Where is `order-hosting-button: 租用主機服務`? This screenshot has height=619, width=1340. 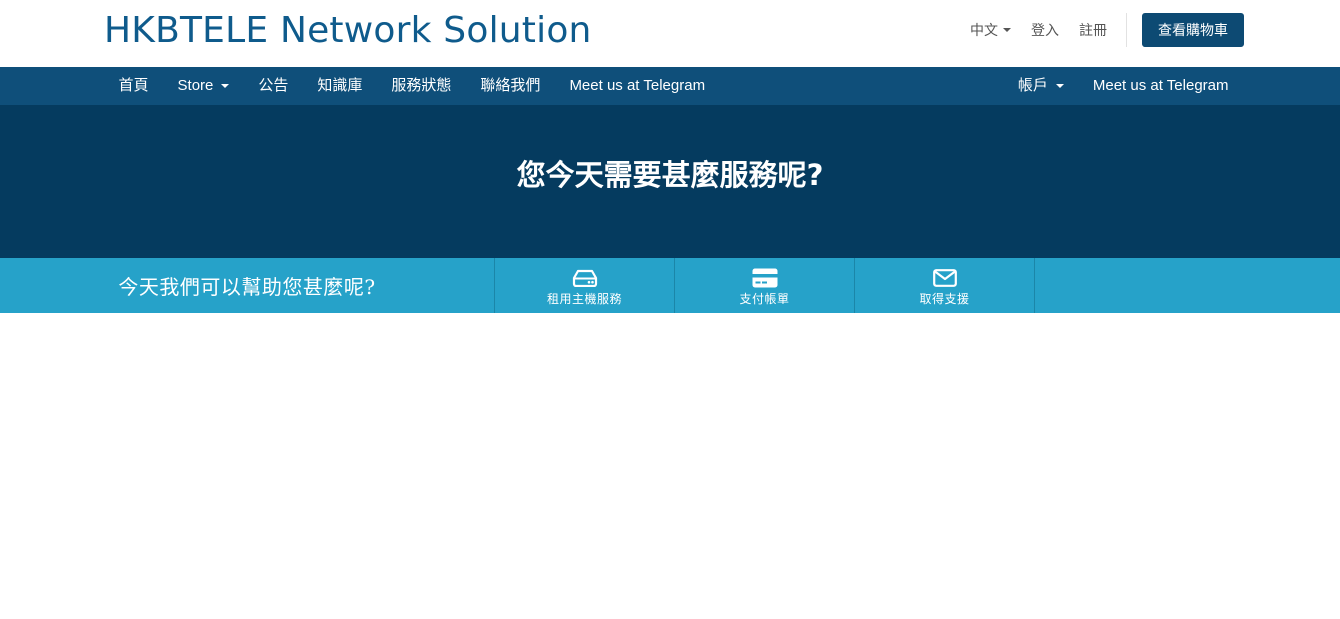
order-hosting-button: 租用主機服務 is located at coordinates (584, 285).